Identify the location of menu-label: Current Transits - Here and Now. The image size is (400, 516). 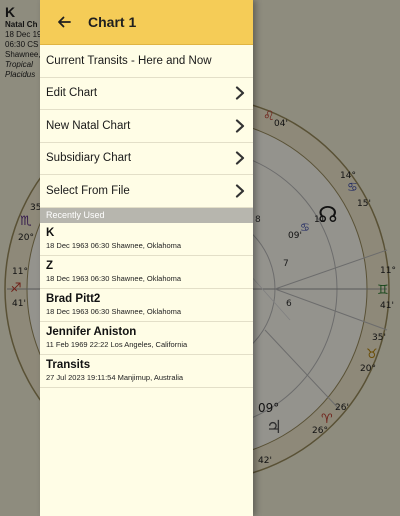
(129, 60).